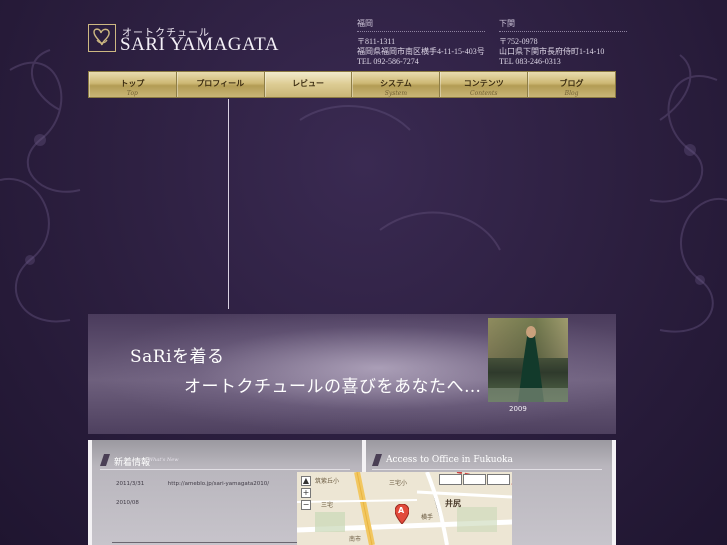 Image resolution: width=727 pixels, height=545 pixels. I want to click on map-type-tabs, so click(474, 479).